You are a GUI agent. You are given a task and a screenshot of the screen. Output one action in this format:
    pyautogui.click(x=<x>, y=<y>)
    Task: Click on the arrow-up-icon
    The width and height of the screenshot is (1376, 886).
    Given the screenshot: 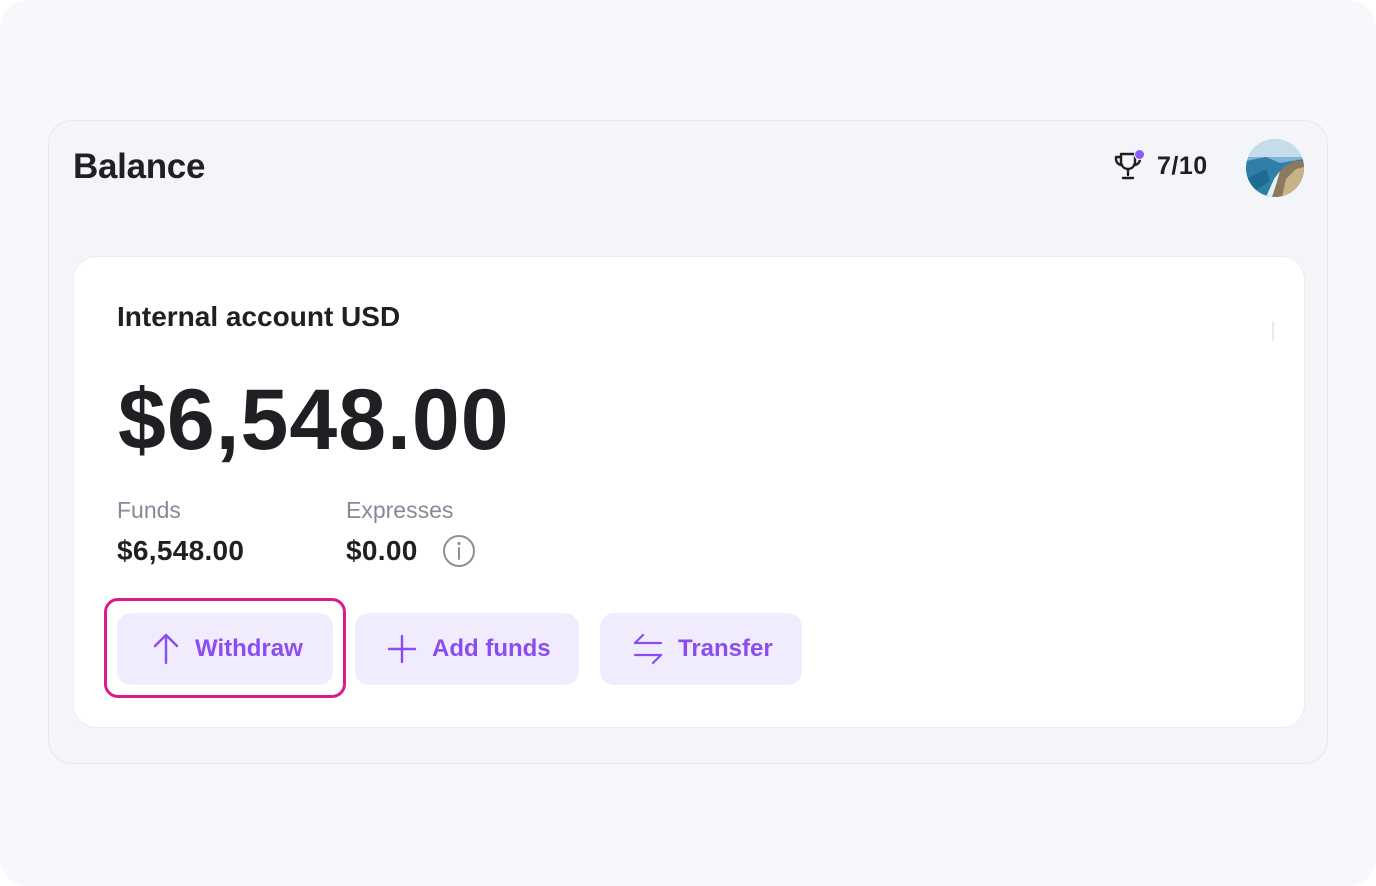 What is the action you would take?
    pyautogui.click(x=166, y=649)
    